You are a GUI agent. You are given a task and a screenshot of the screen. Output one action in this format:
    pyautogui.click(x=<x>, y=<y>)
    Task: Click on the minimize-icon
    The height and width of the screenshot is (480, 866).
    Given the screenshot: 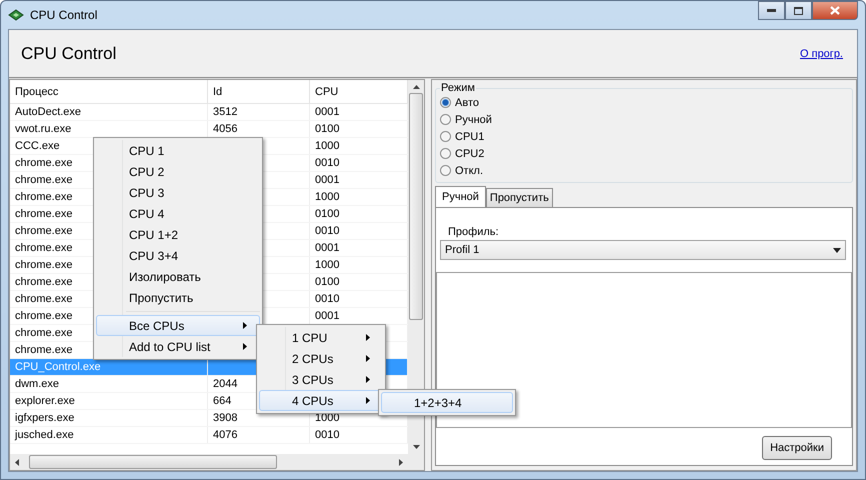 What is the action you would take?
    pyautogui.click(x=771, y=10)
    